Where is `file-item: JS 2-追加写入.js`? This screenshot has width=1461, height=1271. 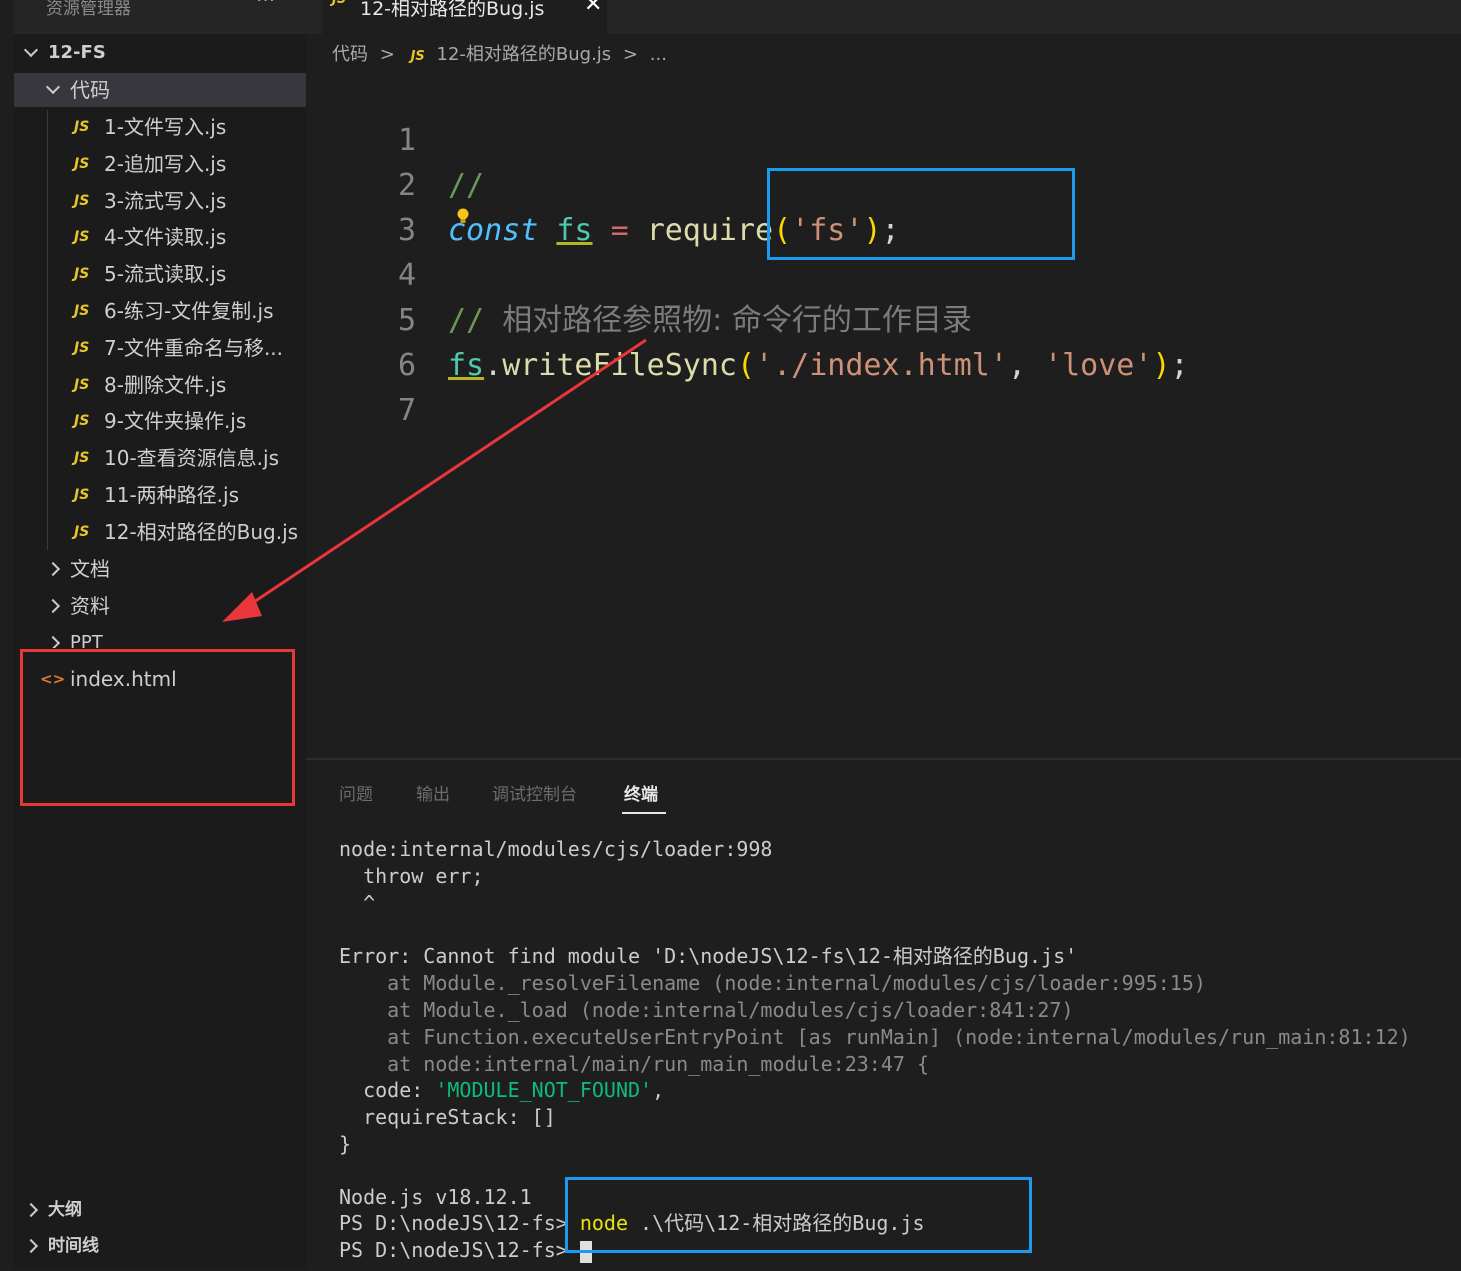 file-item: JS 2-追加写入.js is located at coordinates (160, 164).